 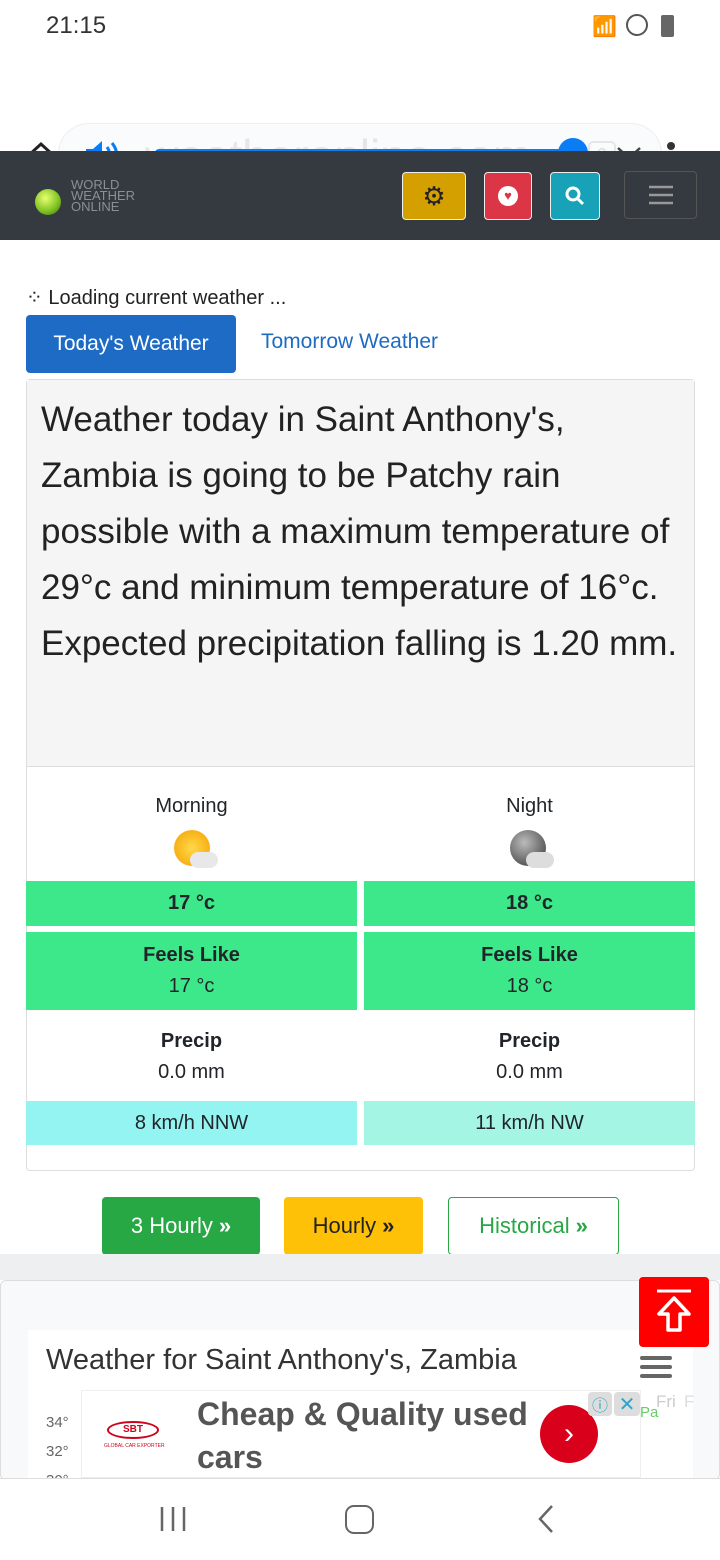 What do you see at coordinates (191, 903) in the screenshot?
I see `morning-temp: 17 °c` at bounding box center [191, 903].